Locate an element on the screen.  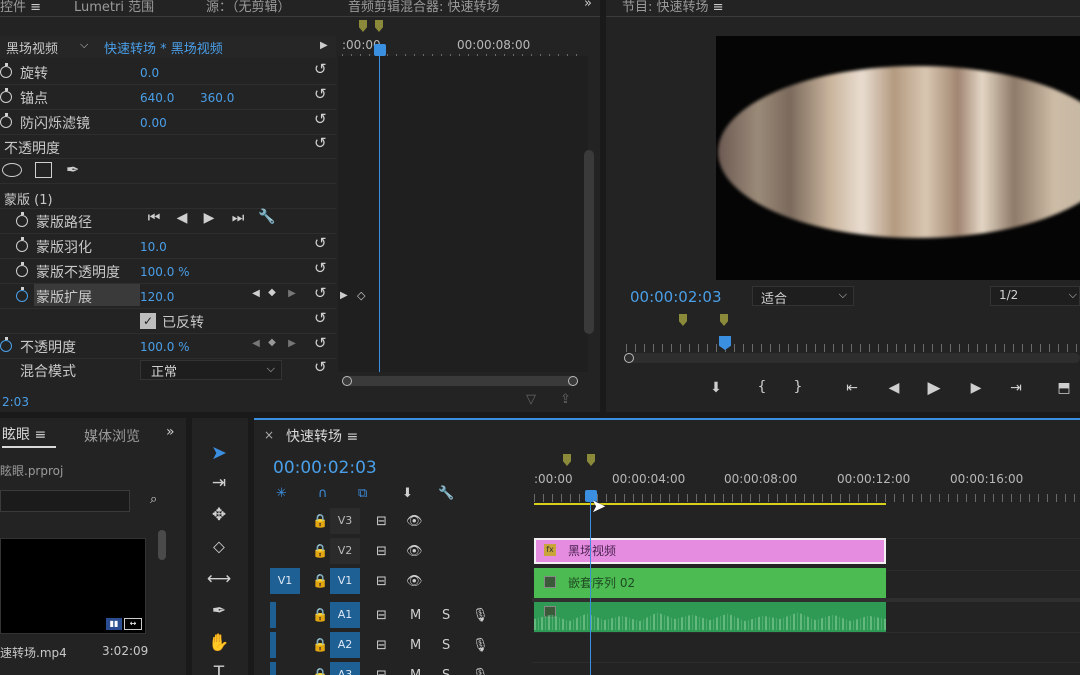
ellipse-mask-icon is located at coordinates (12, 170).